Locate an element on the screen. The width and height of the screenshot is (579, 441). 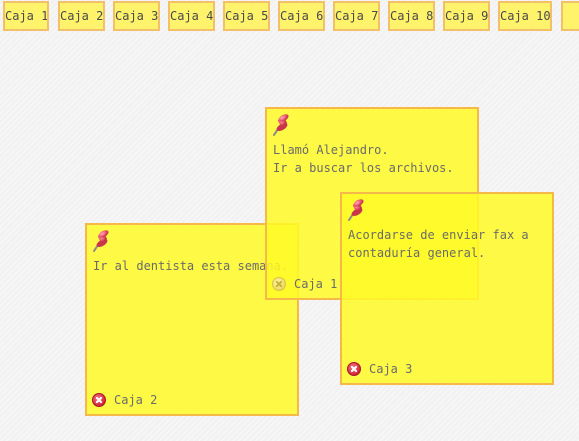
note-footer: Caja 3 is located at coordinates (379, 369).